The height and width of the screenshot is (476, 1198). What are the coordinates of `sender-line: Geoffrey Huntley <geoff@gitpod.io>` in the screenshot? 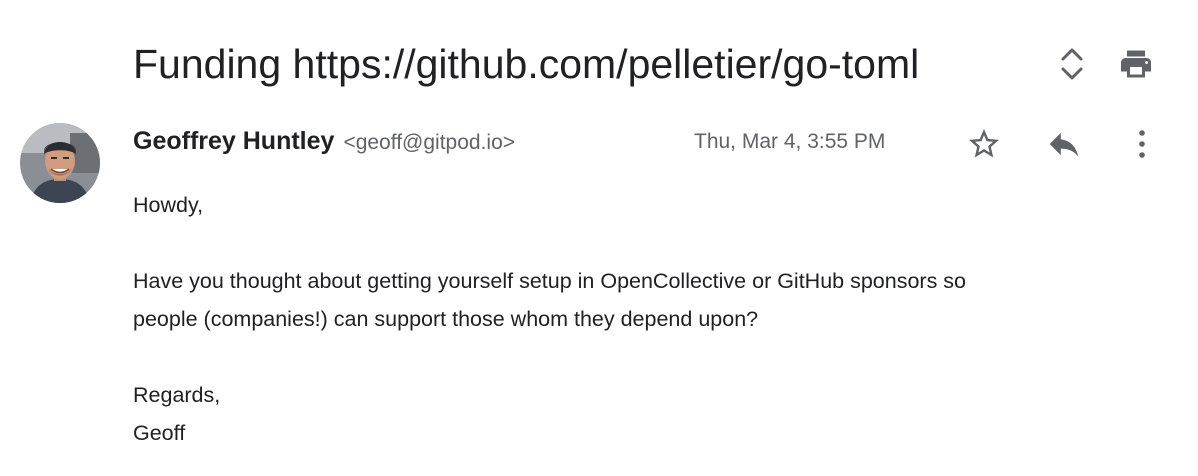 It's located at (324, 143).